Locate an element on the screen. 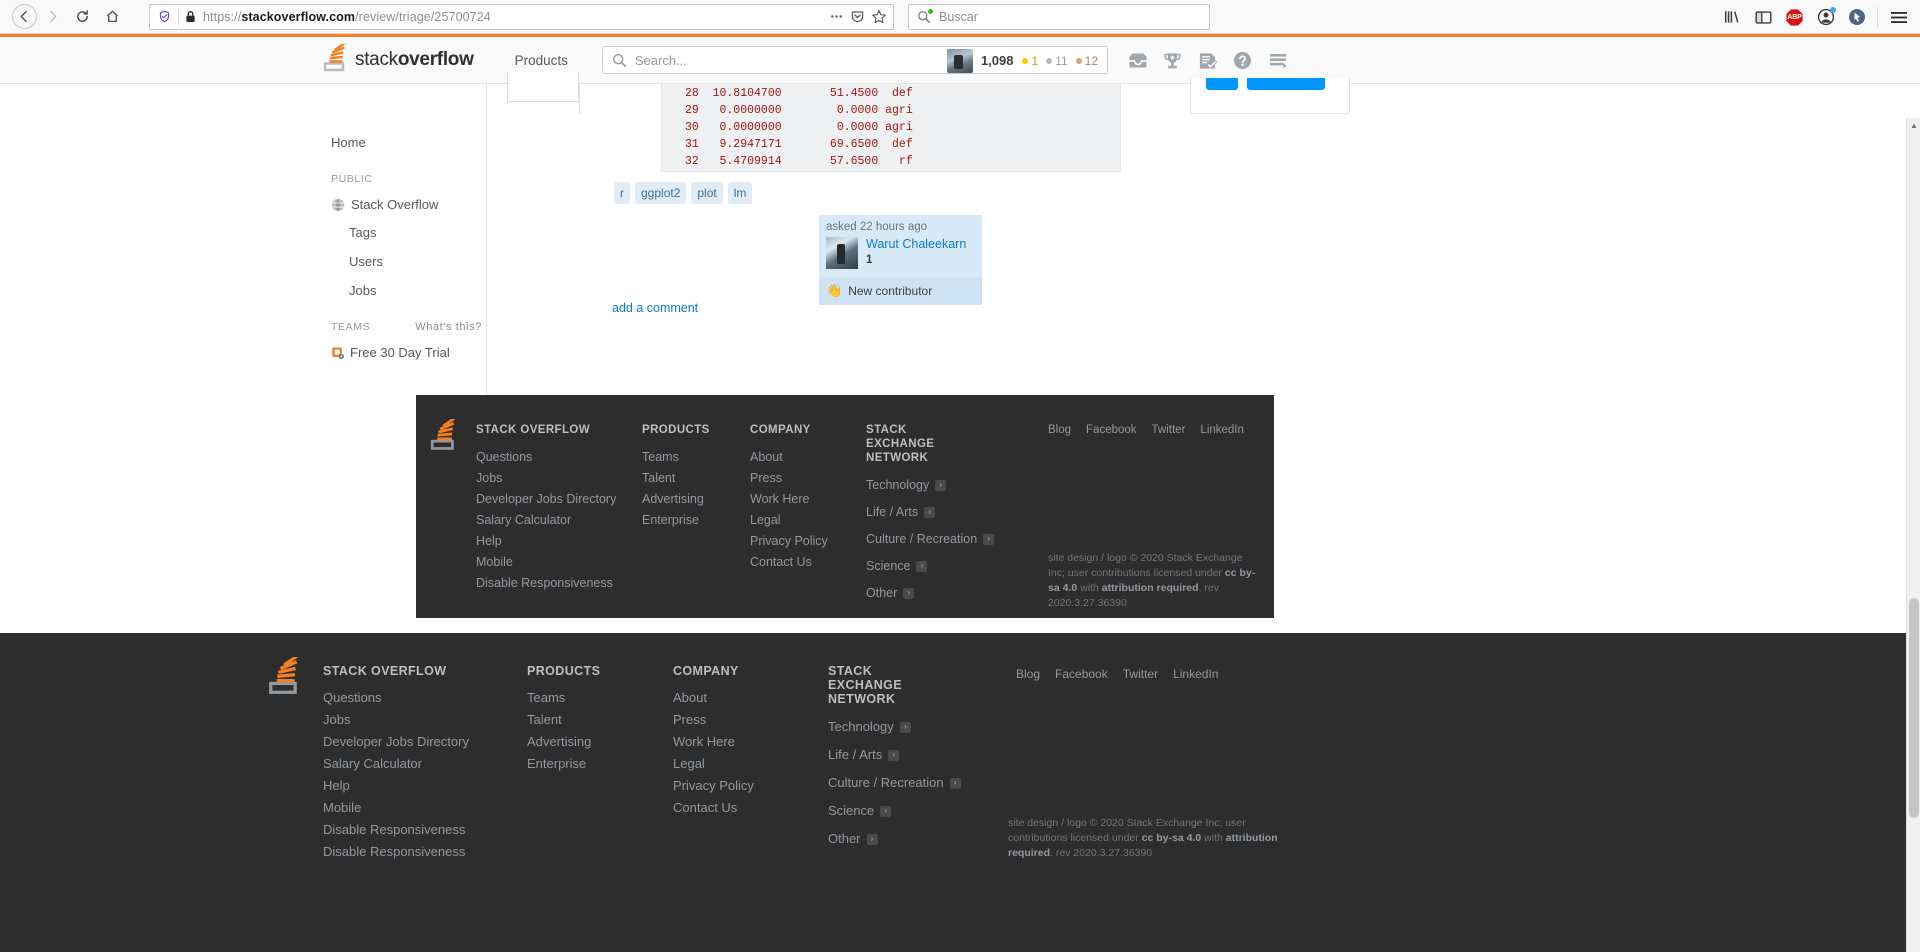 The image size is (1920, 952). tracking-protection-shield-icon is located at coordinates (164, 16).